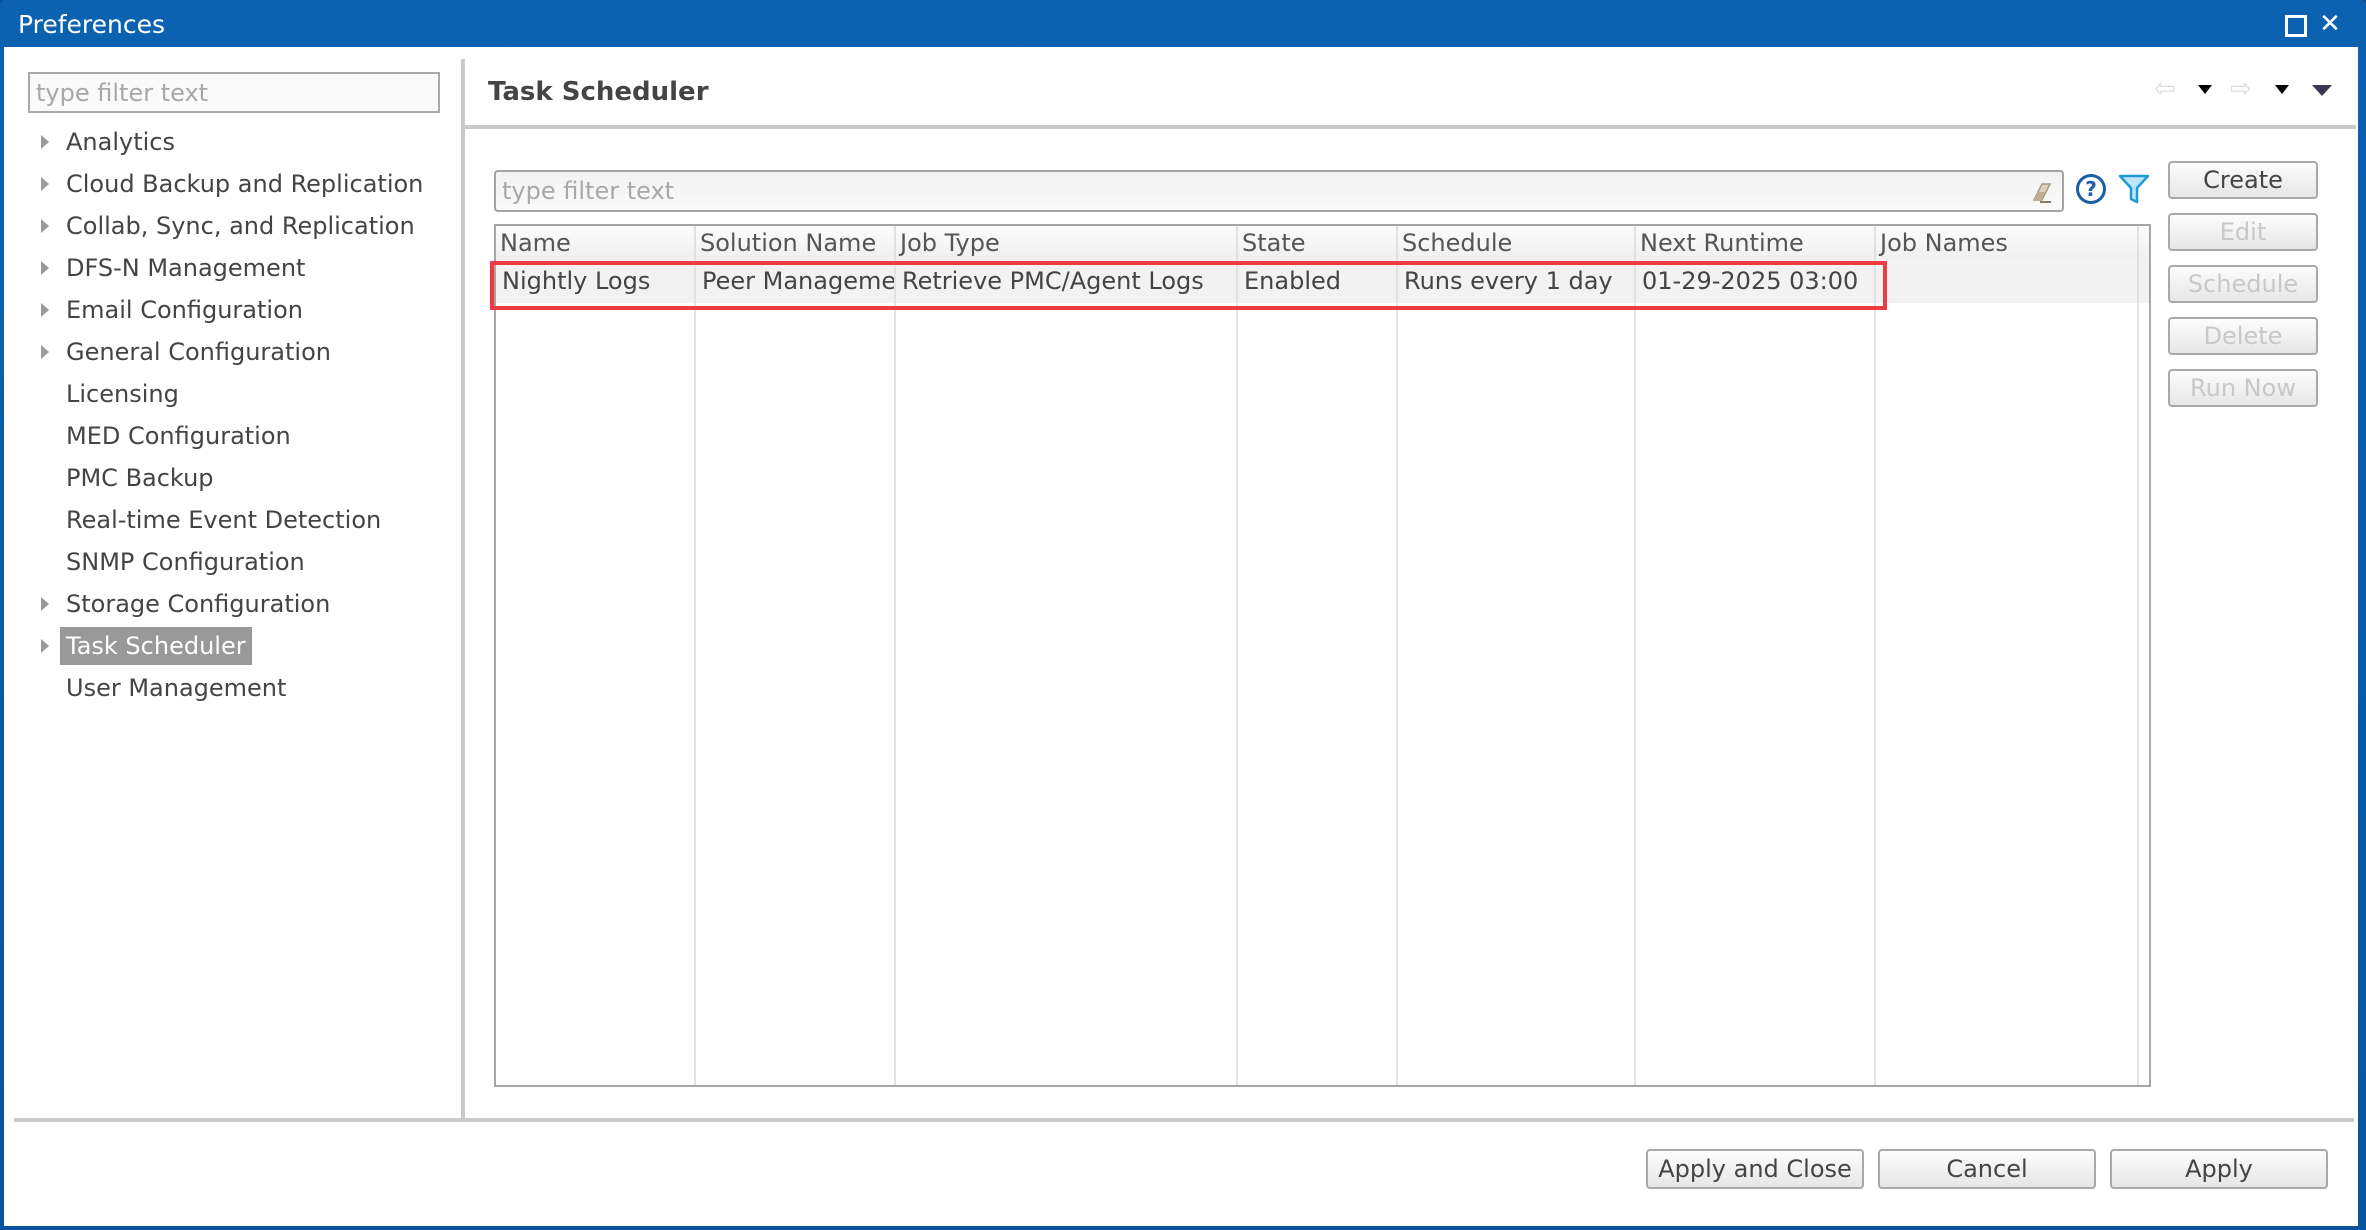  What do you see at coordinates (2282, 89) in the screenshot?
I see `forward-dropdown-icon` at bounding box center [2282, 89].